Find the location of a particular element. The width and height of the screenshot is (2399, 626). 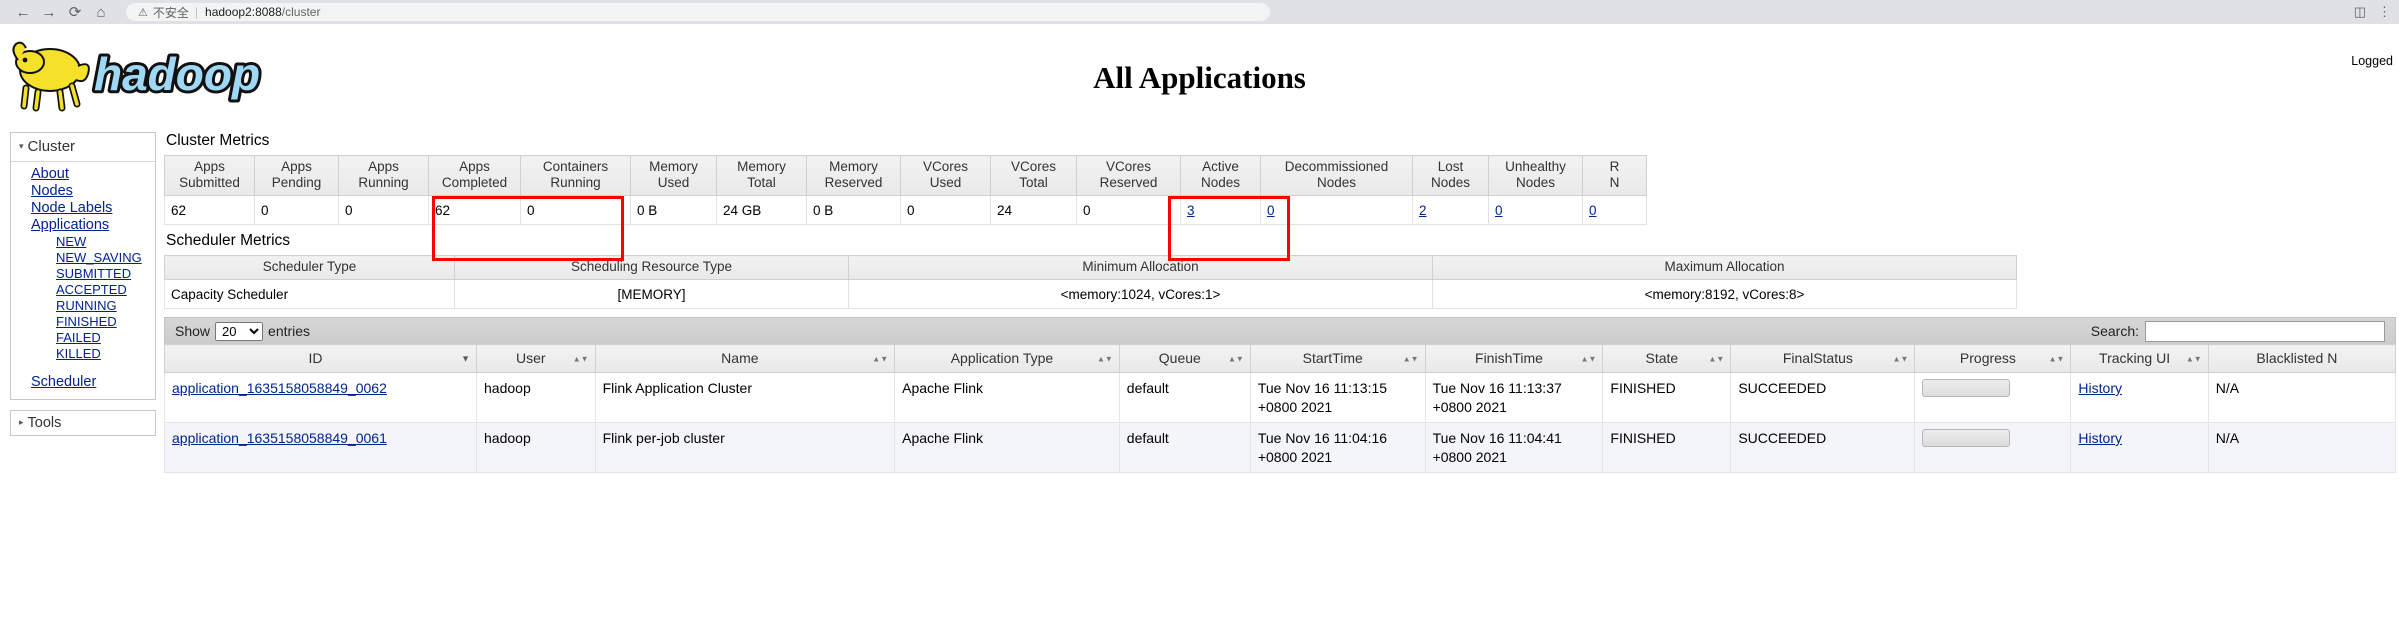

active-nodes-link: 3 is located at coordinates (1191, 210).